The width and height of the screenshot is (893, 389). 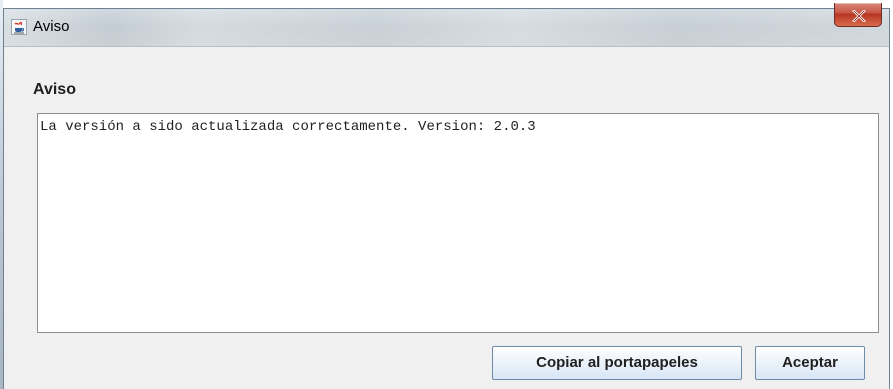 I want to click on dialog-heading: Aviso, so click(x=54, y=89).